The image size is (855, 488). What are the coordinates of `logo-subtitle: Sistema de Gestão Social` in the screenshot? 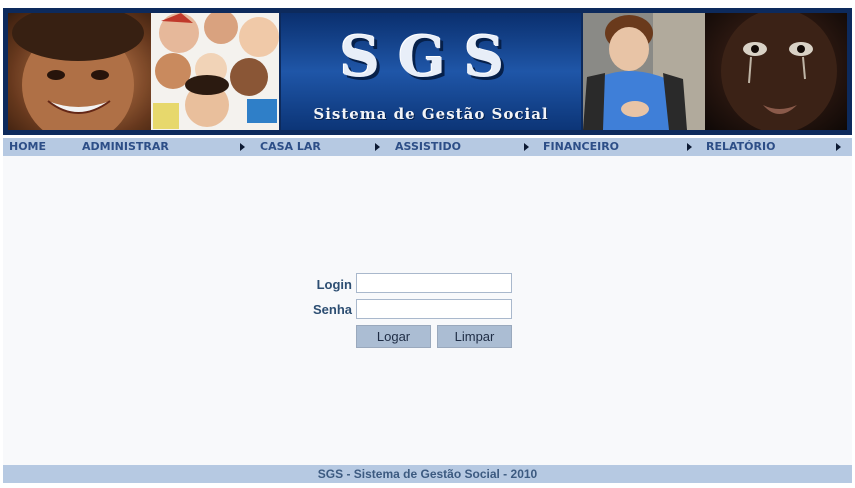 It's located at (431, 114).